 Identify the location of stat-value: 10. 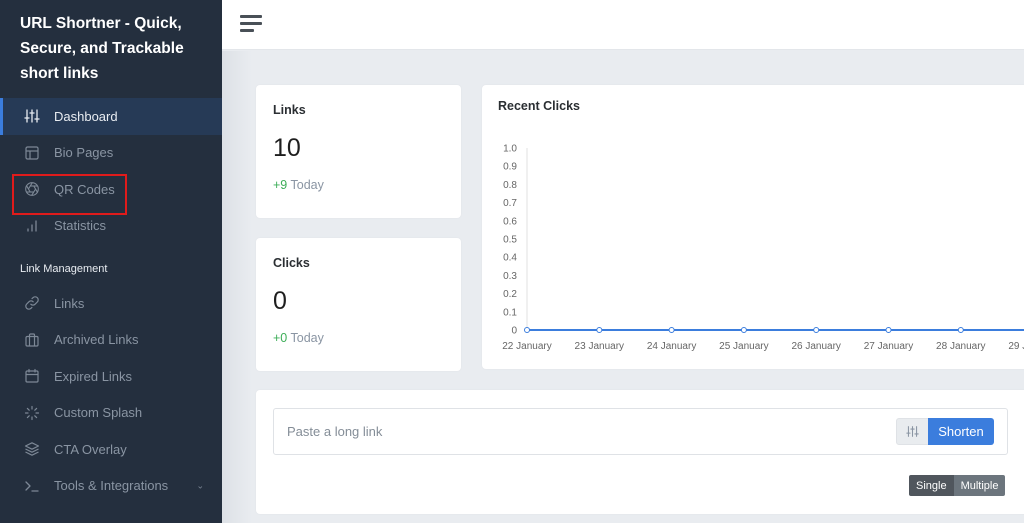
(287, 148).